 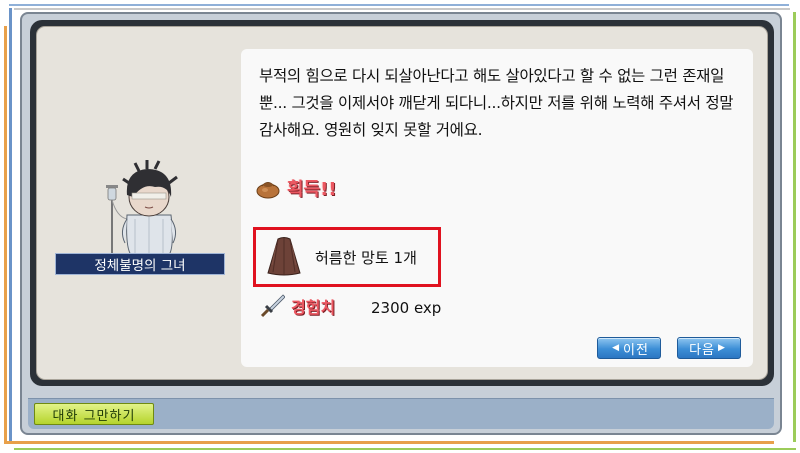 I want to click on frame-line-left-orange, so click(x=5, y=235).